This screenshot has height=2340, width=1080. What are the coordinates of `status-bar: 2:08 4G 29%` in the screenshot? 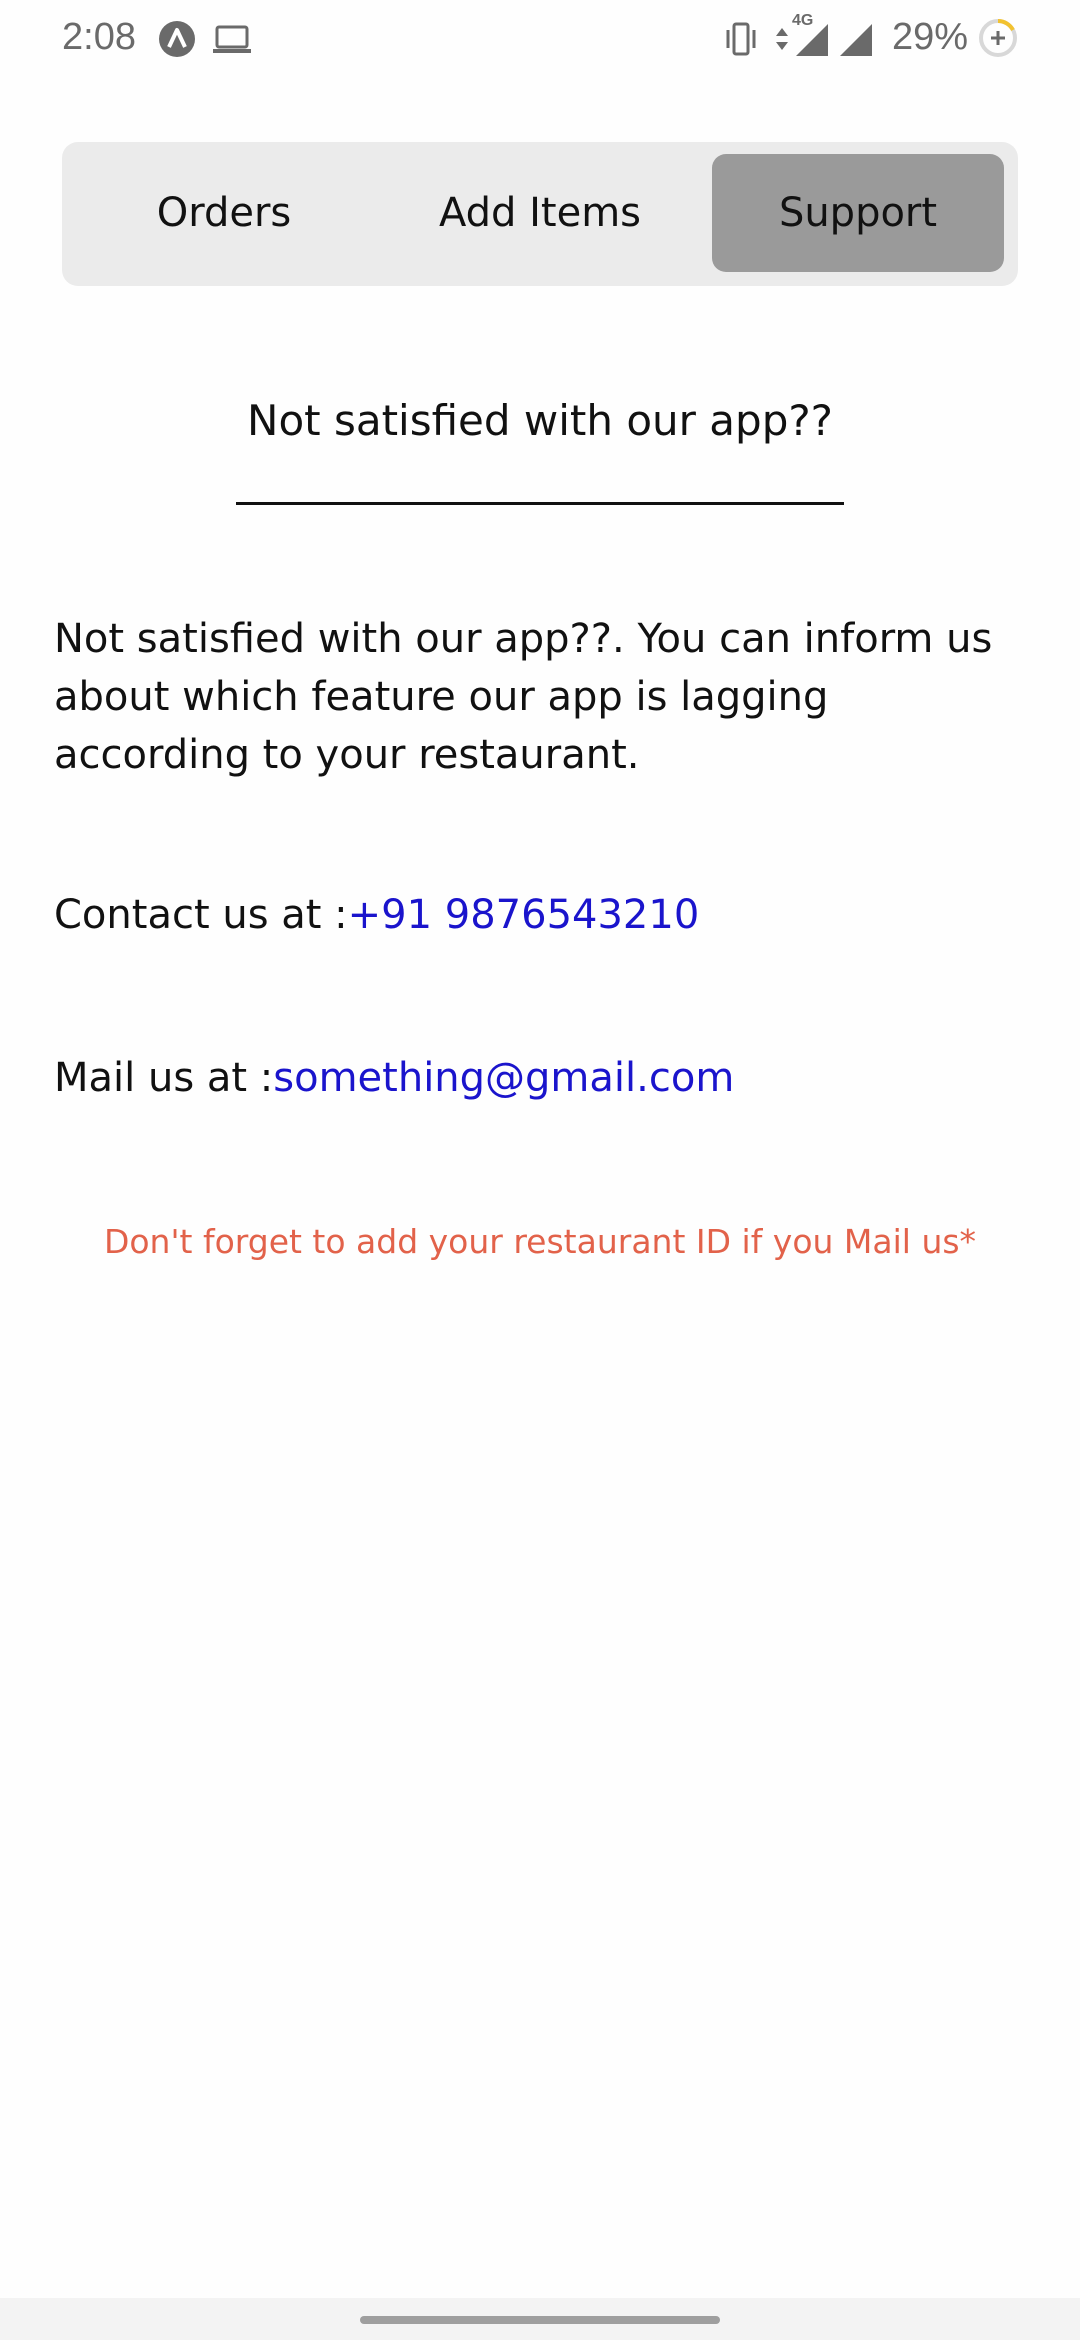 It's located at (540, 40).